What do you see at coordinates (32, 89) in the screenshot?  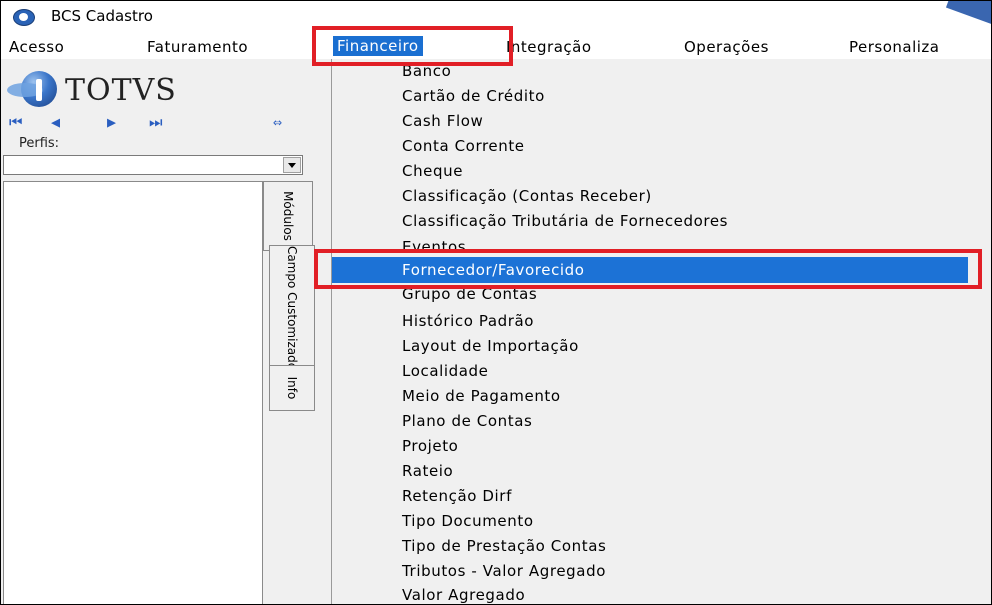 I see `totvs-logo-icon` at bounding box center [32, 89].